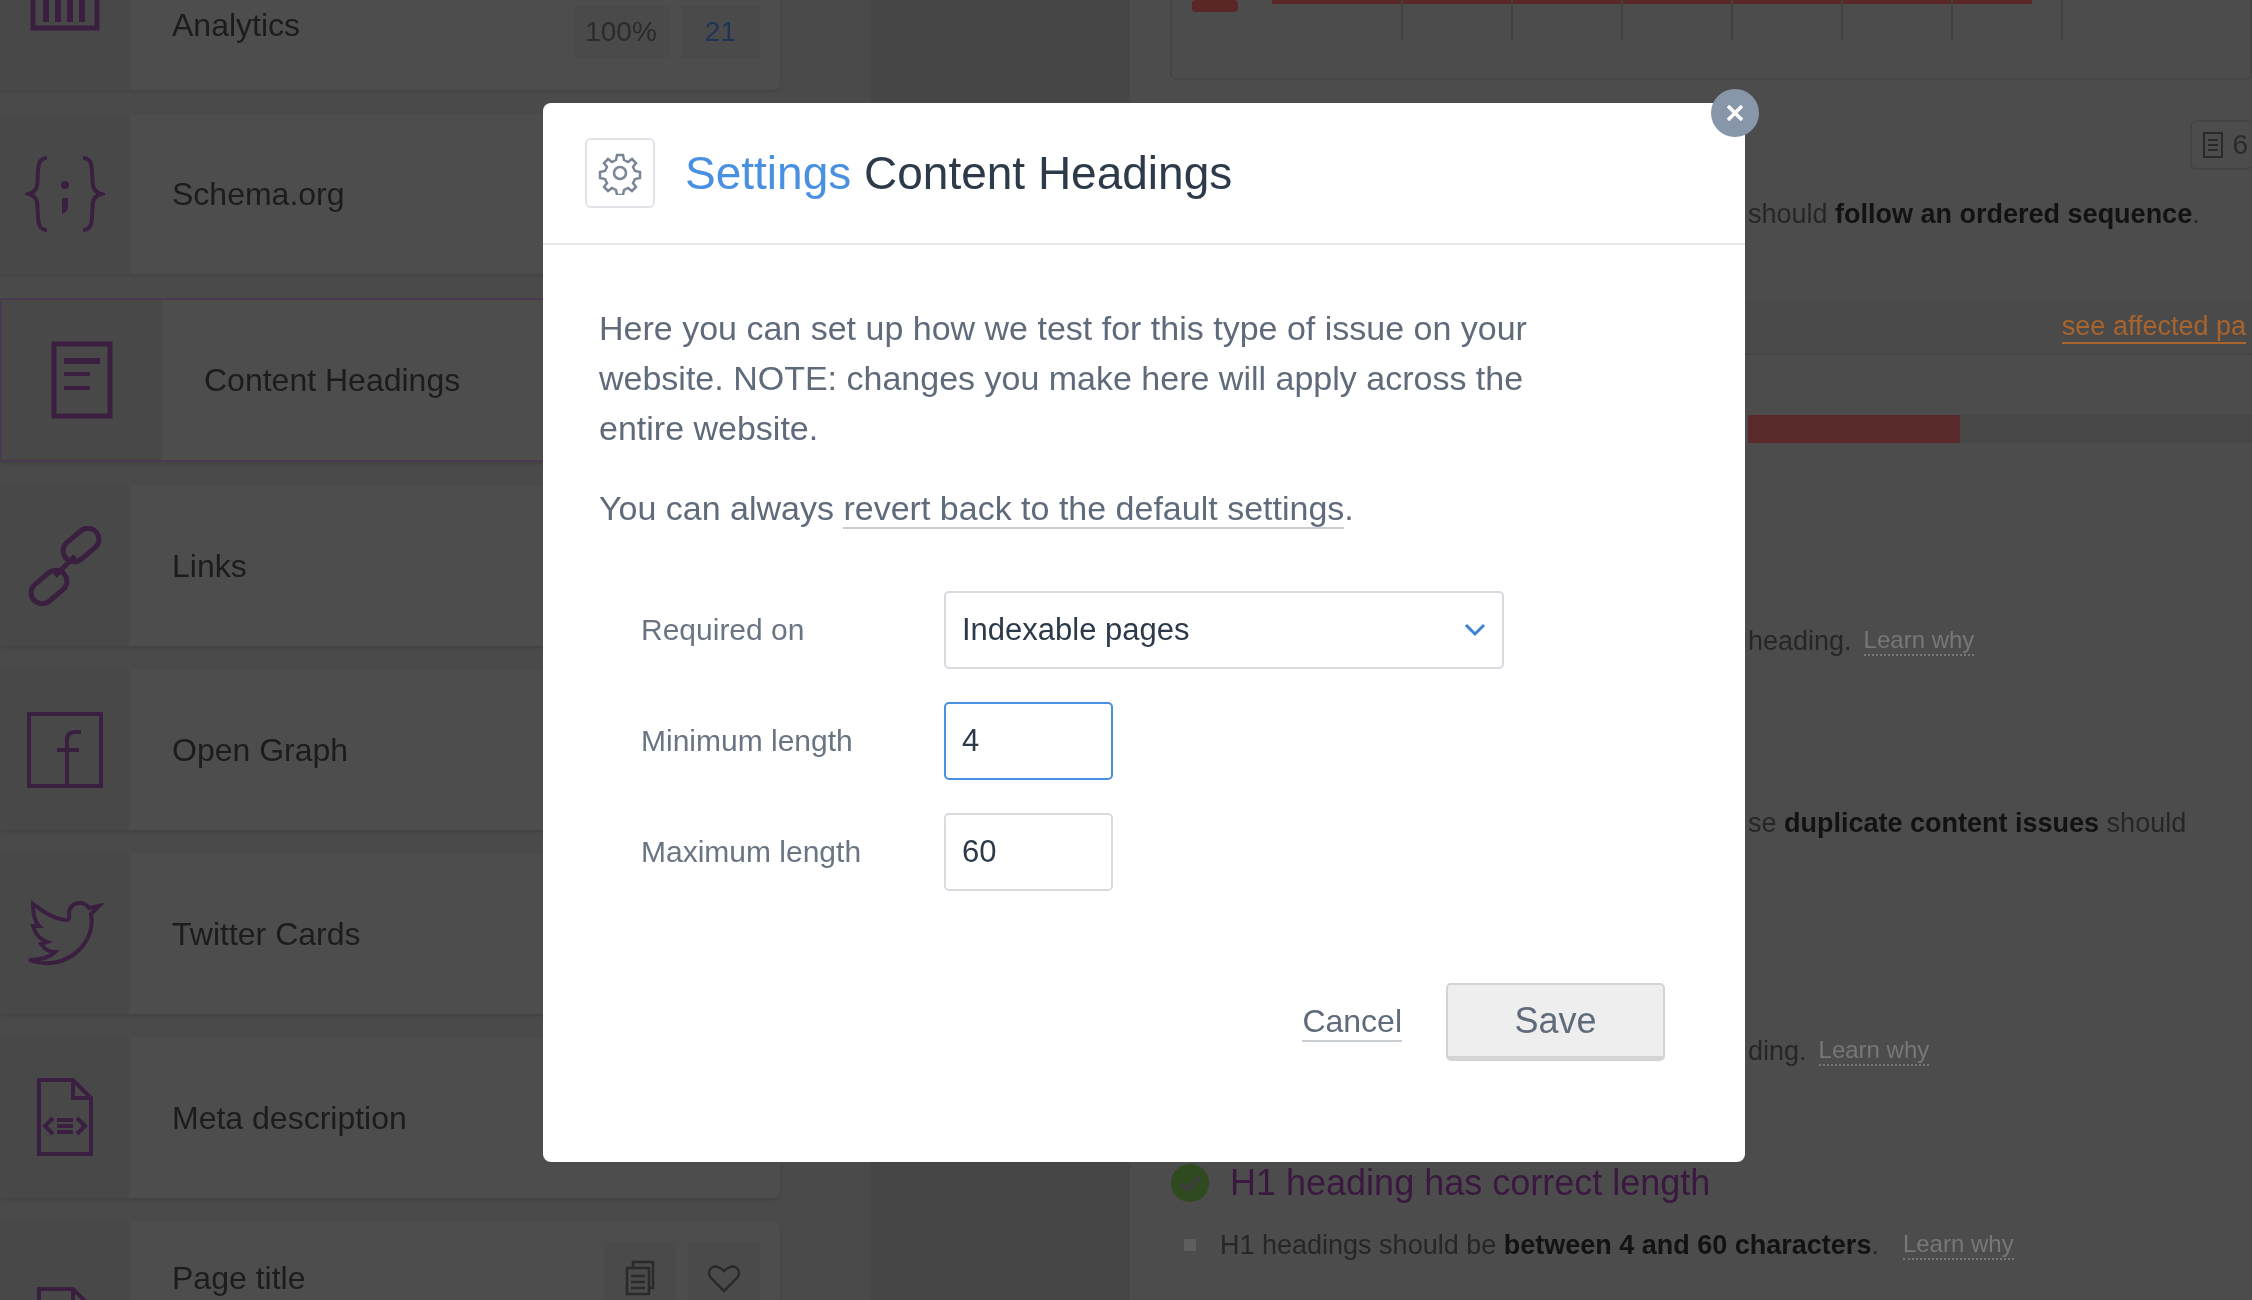  Describe the element at coordinates (2153, 327) in the screenshot. I see `see-affected-link: see affected pa` at that location.